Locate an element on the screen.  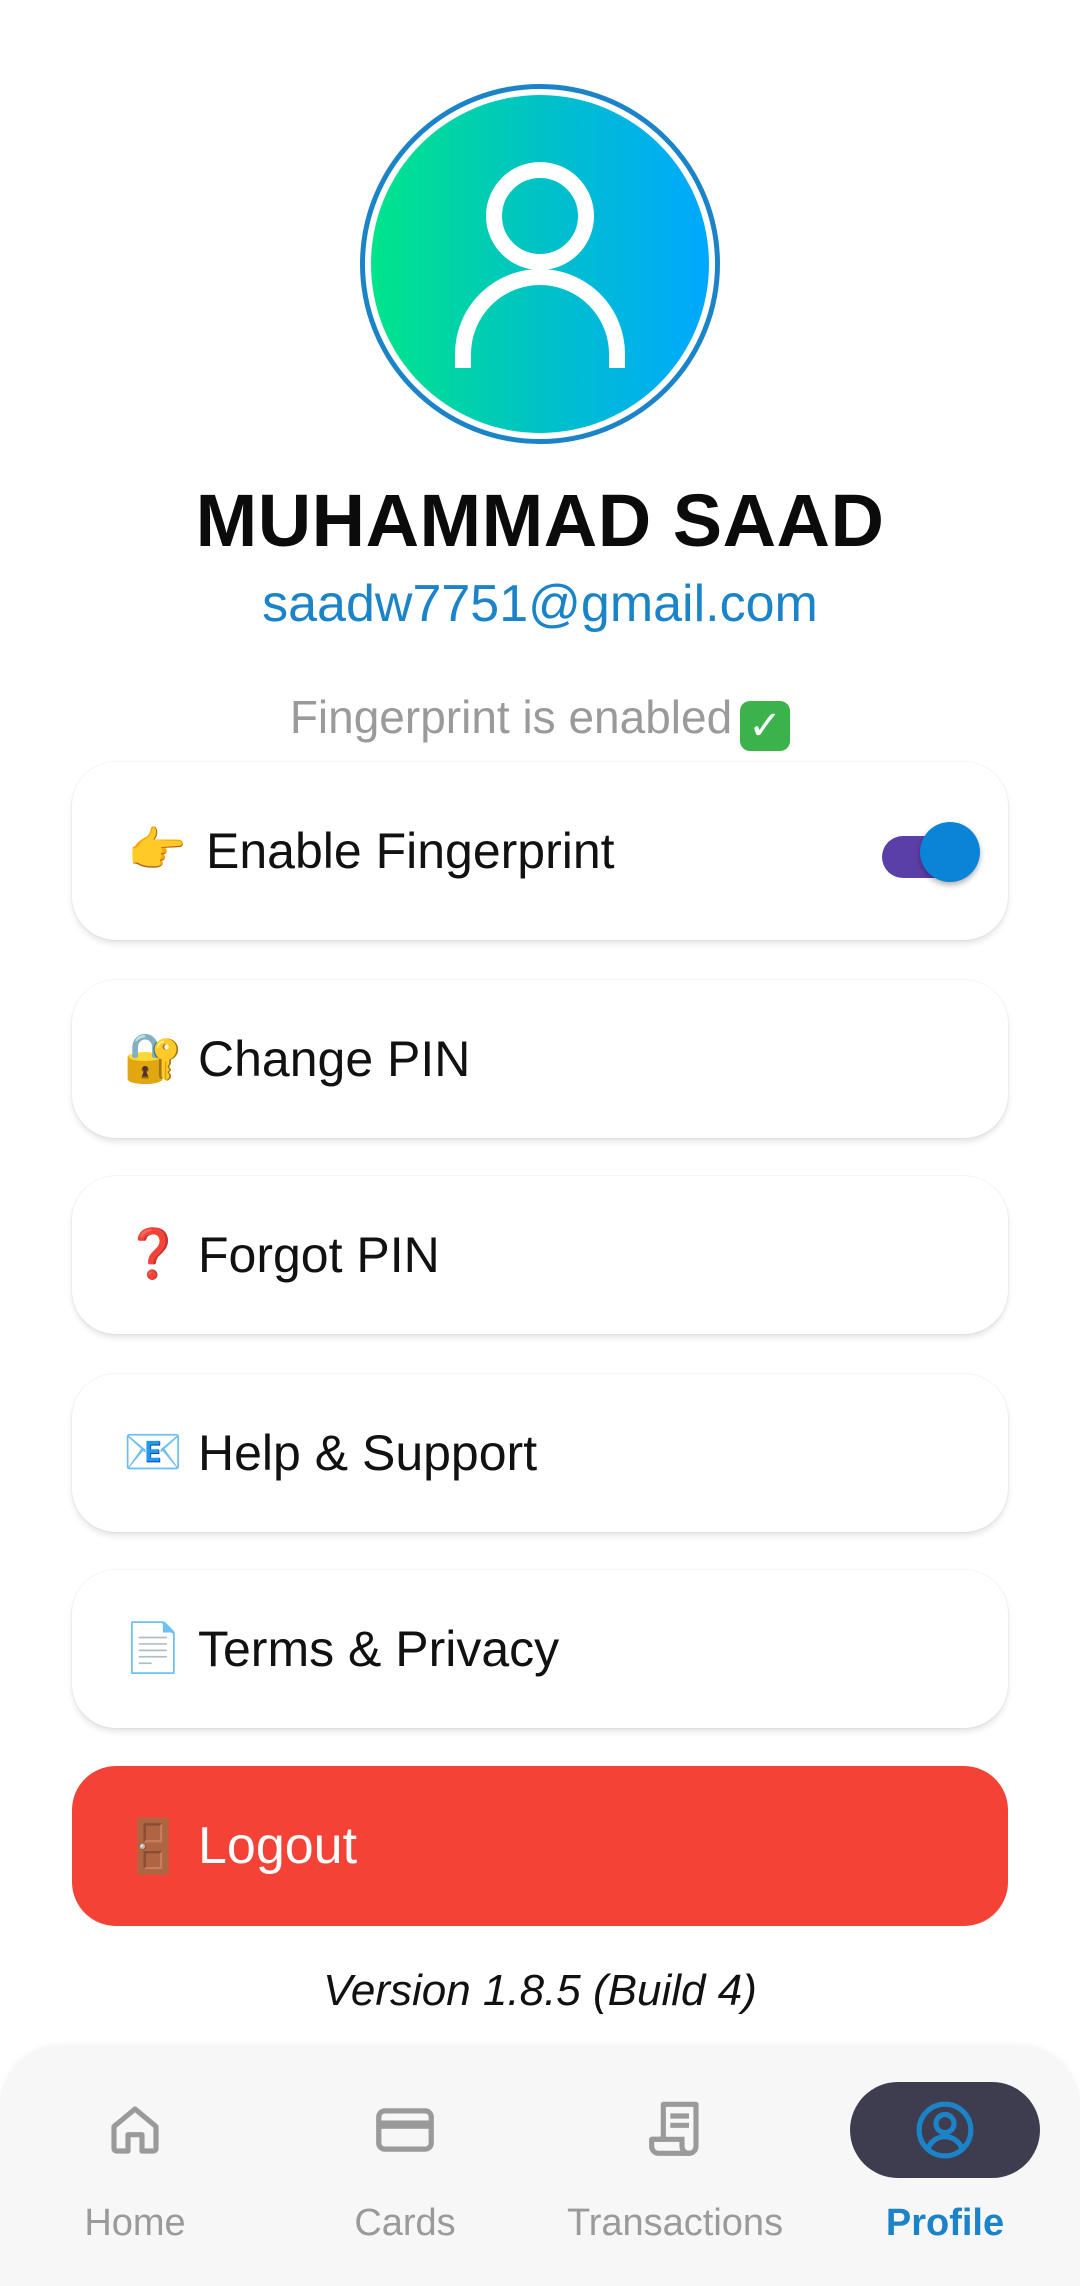
terms-privacy-label: Terms & Privacy is located at coordinates (379, 1649).